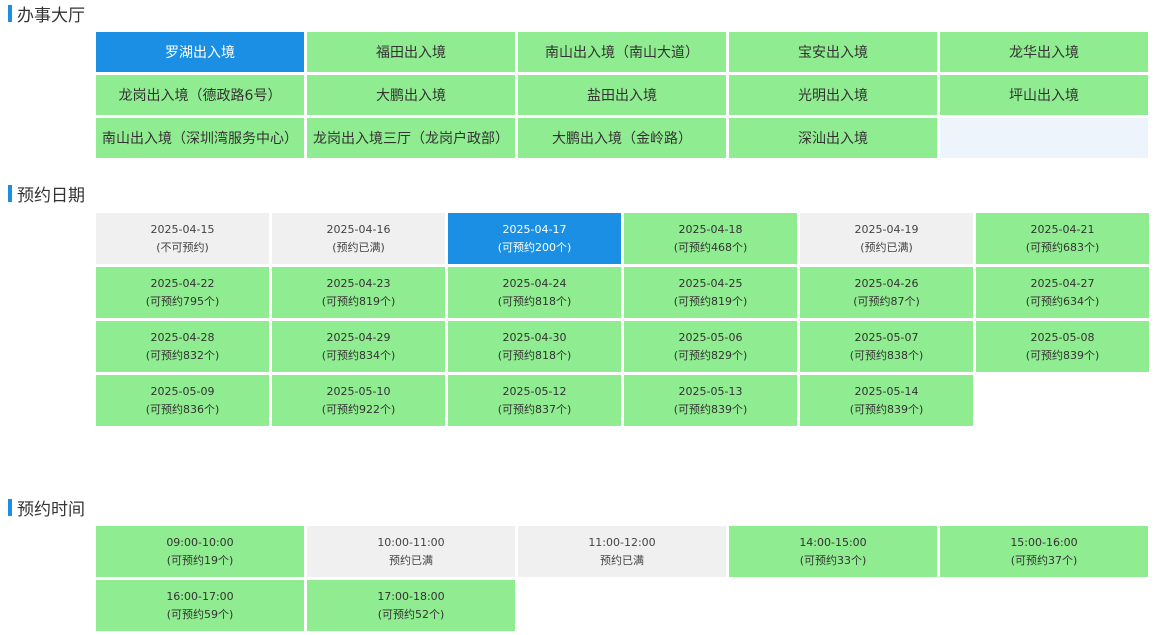 The height and width of the screenshot is (635, 1176). What do you see at coordinates (411, 596) in the screenshot?
I see `time-range: 17:00-18:00` at bounding box center [411, 596].